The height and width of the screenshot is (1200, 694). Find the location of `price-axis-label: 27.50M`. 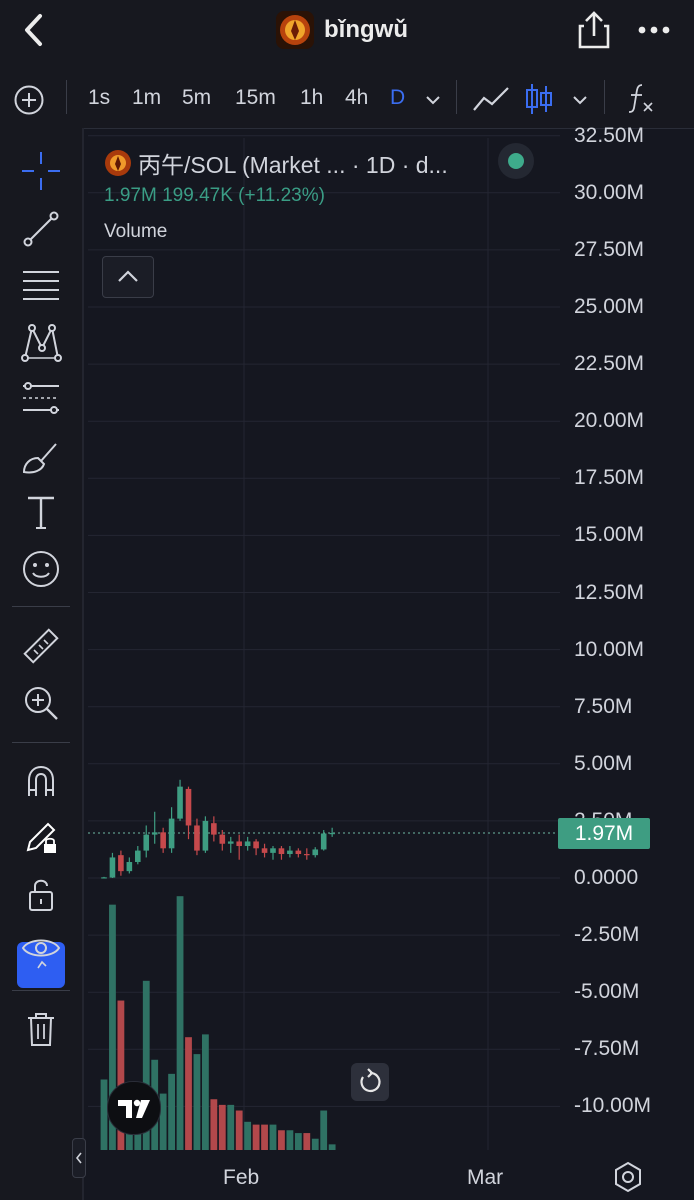

price-axis-label: 27.50M is located at coordinates (609, 249).